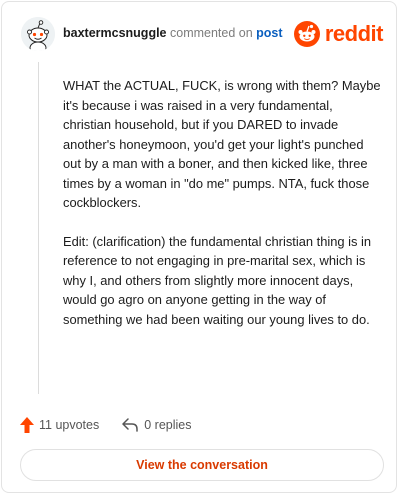 The image size is (400, 496). I want to click on thread-line, so click(38, 228).